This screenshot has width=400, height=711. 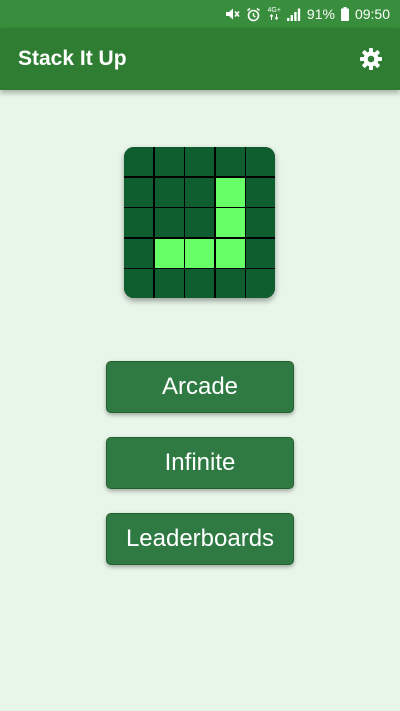 What do you see at coordinates (72, 58) in the screenshot?
I see `app-title: Stack It Up` at bounding box center [72, 58].